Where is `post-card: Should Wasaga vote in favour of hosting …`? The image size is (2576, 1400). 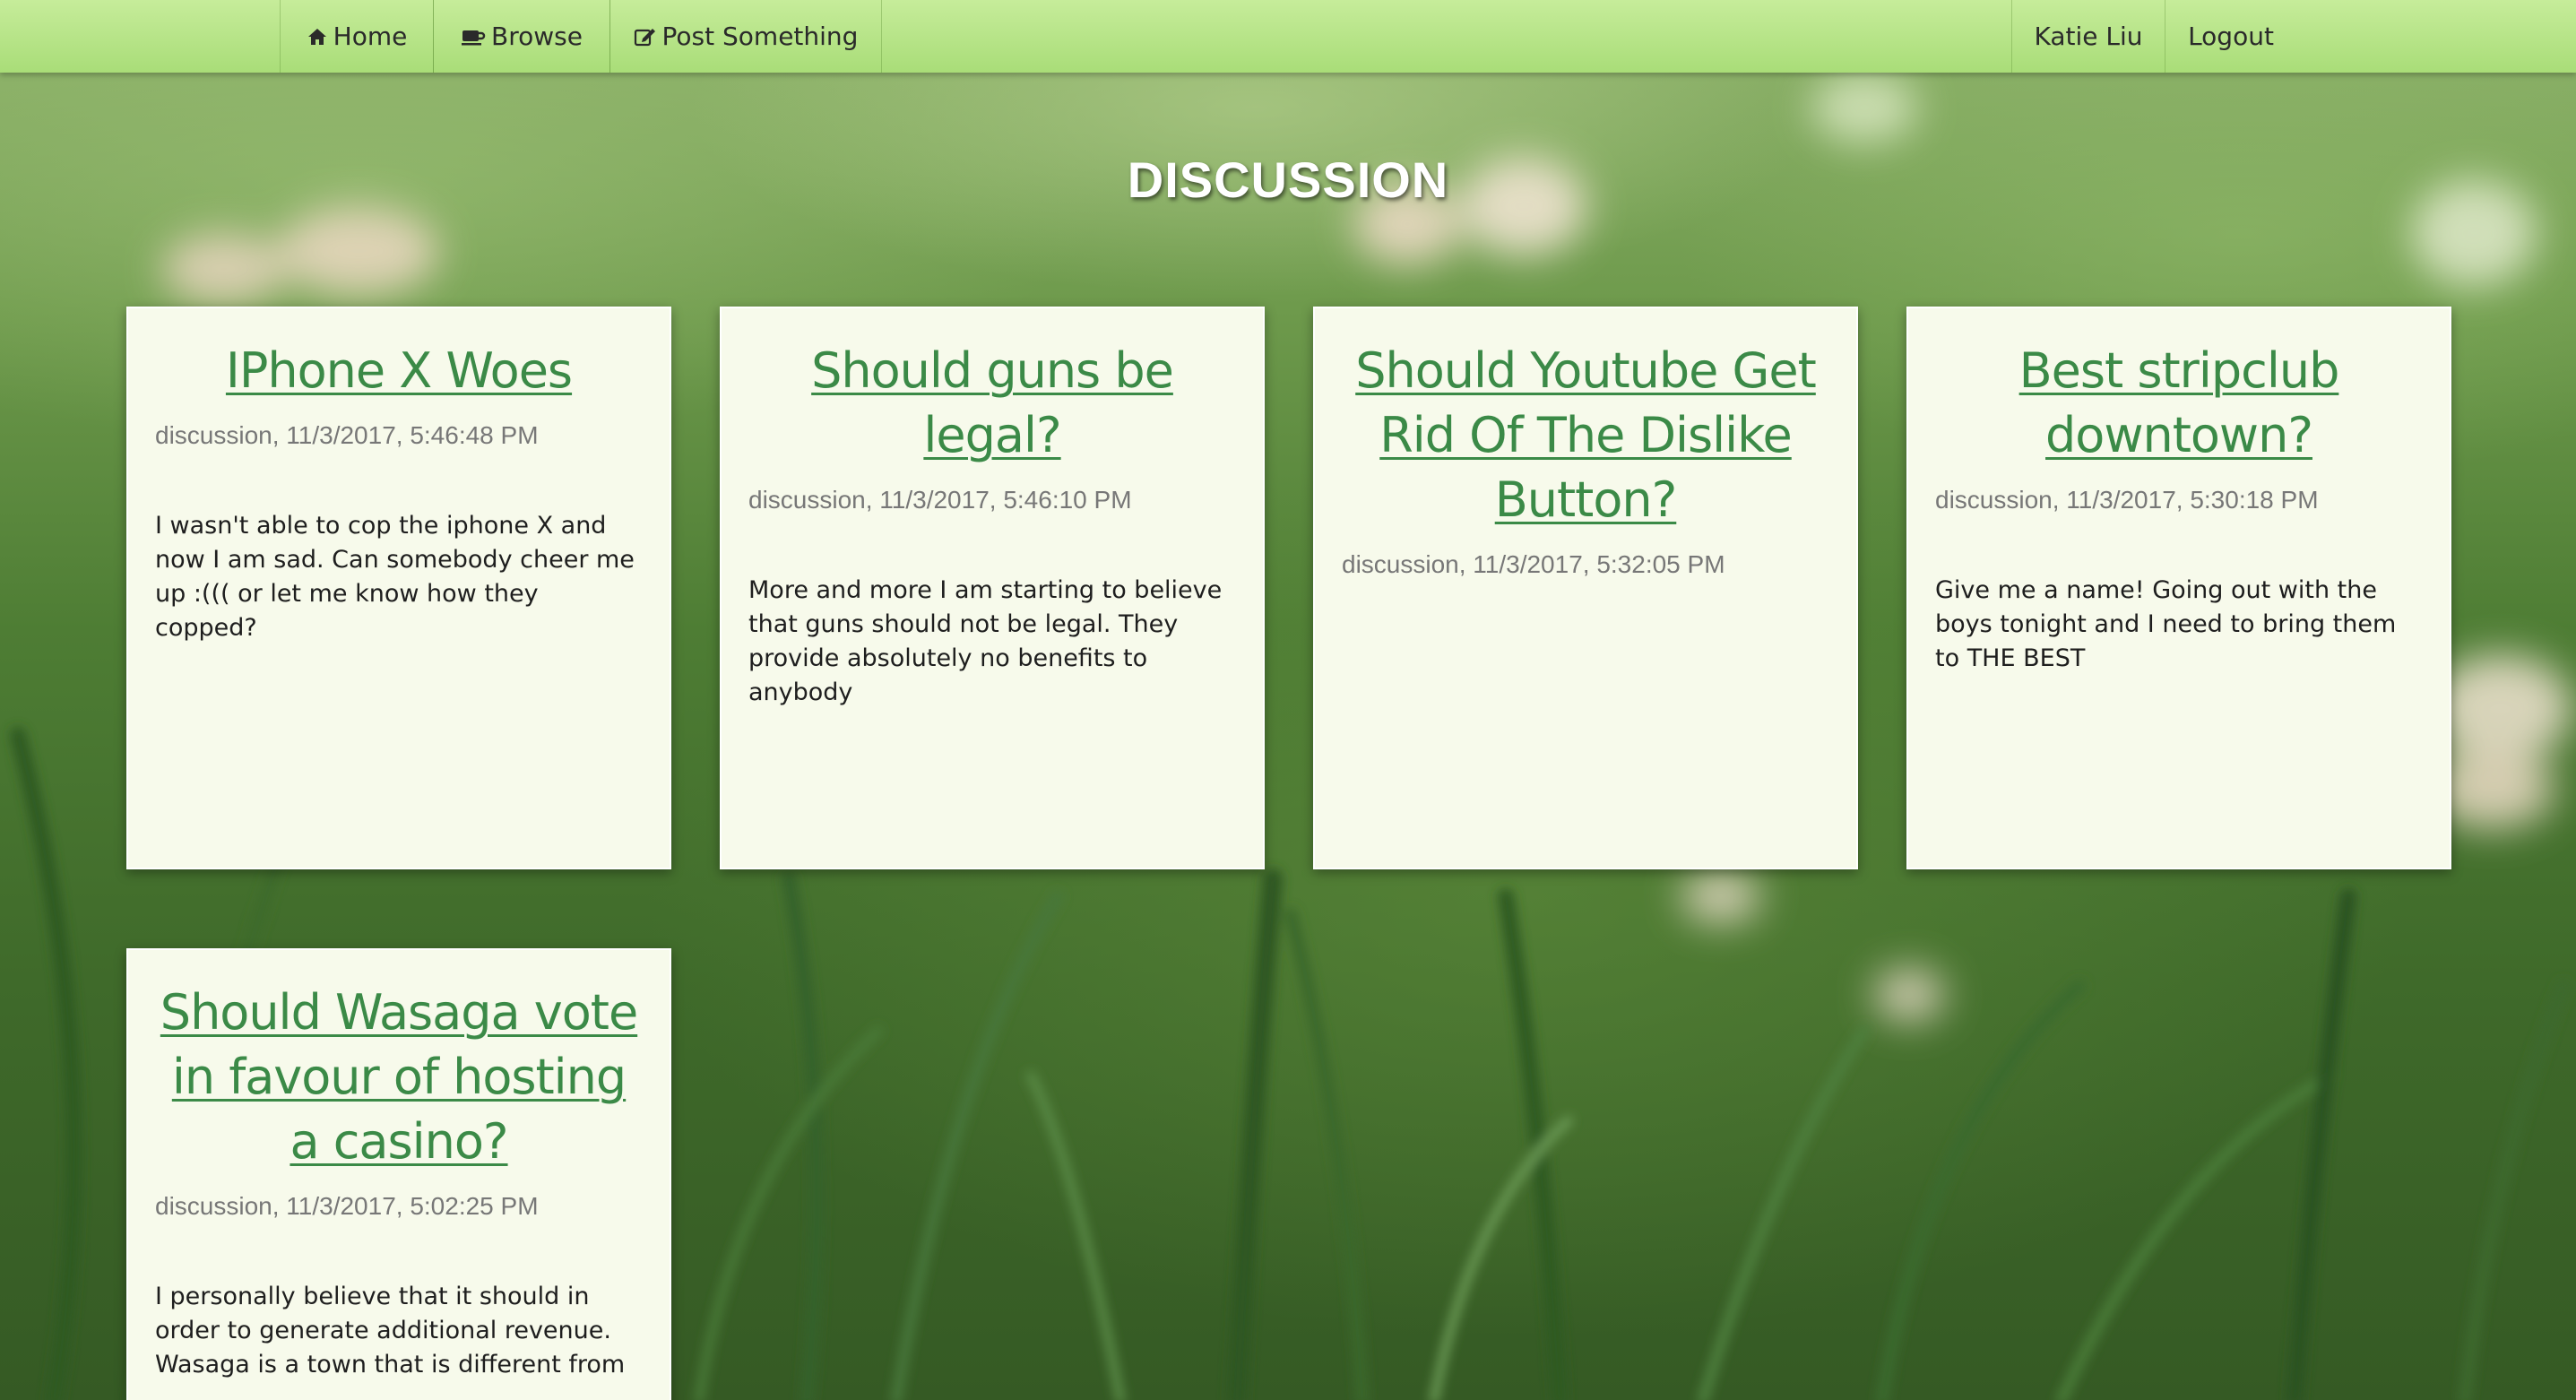 post-card: Should Wasaga vote in favour of hosting … is located at coordinates (398, 1174).